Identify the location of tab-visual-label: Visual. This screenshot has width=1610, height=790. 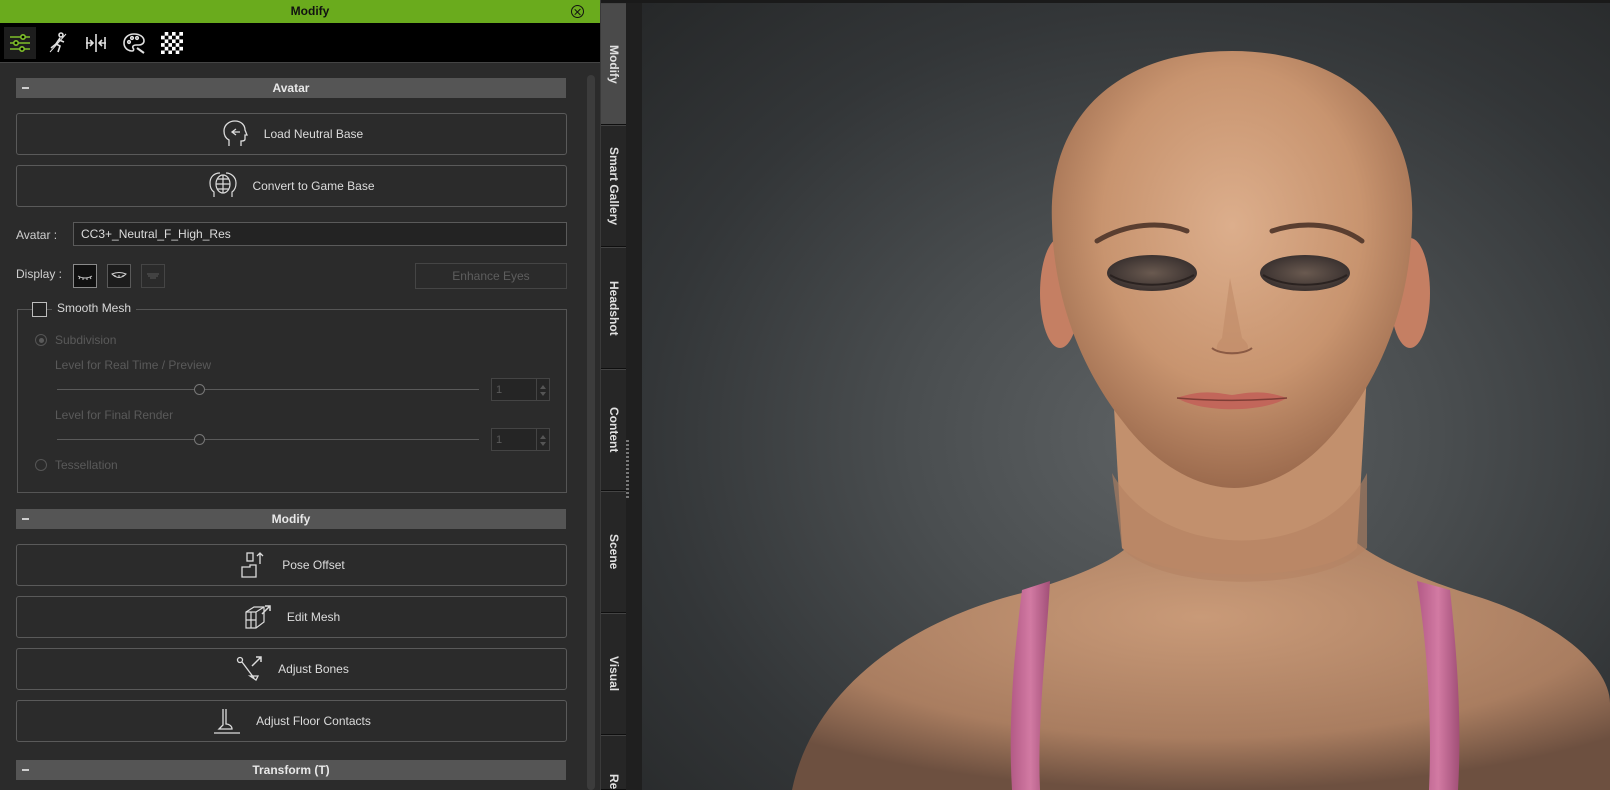
(614, 674).